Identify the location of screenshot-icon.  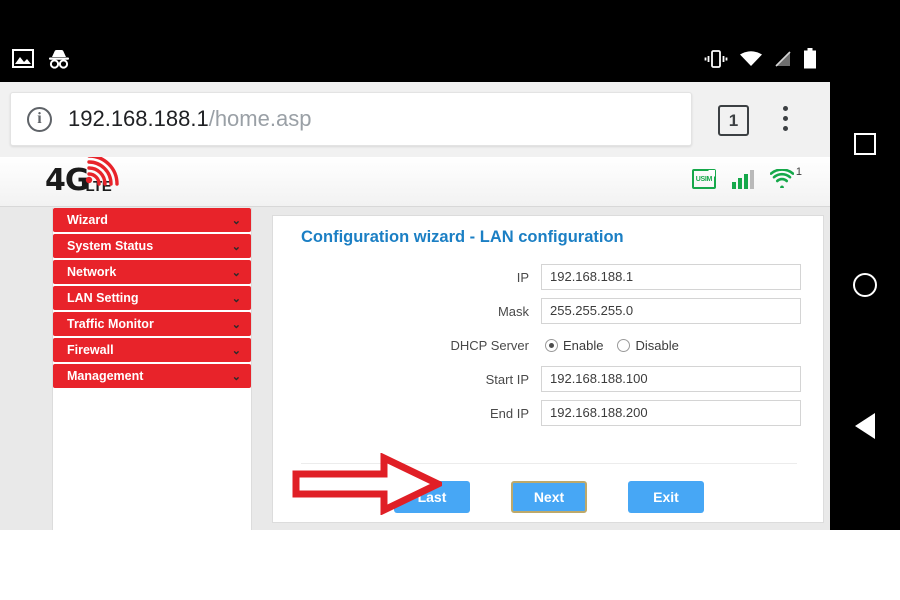
(23, 61).